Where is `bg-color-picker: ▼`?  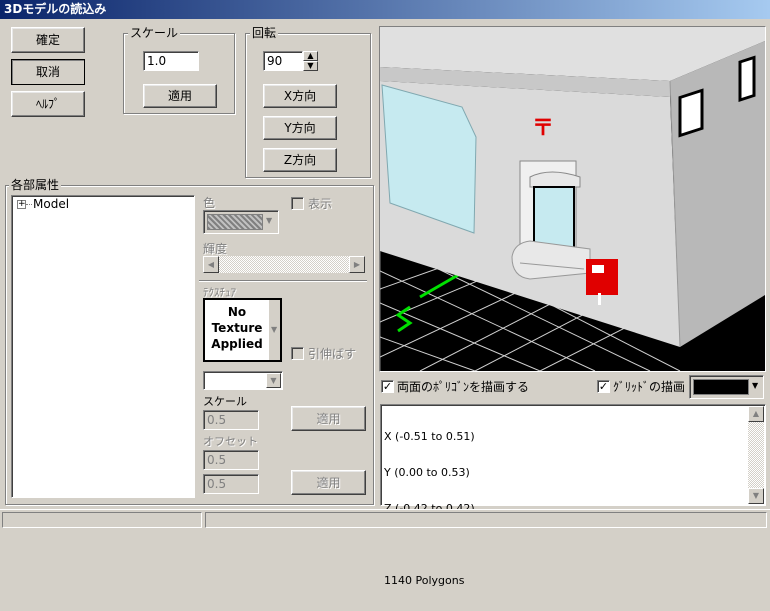 bg-color-picker: ▼ is located at coordinates (726, 387).